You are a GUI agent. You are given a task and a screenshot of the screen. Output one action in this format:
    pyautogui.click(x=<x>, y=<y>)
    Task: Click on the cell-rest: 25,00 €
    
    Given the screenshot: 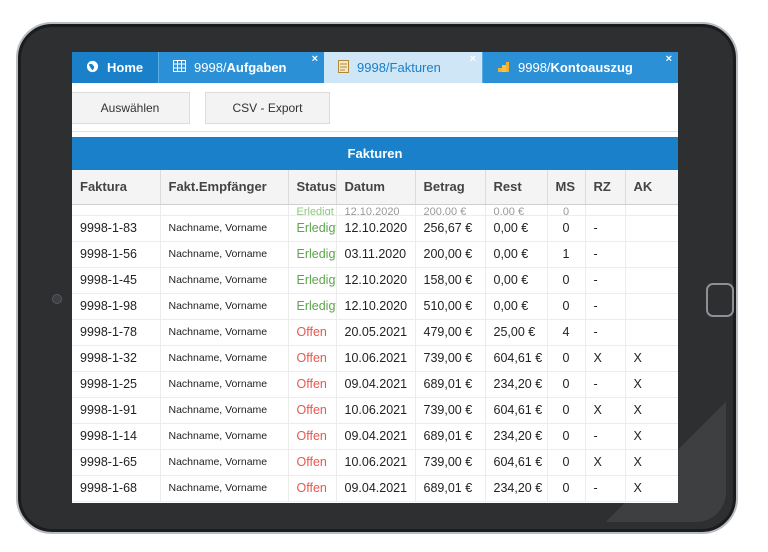 What is the action you would take?
    pyautogui.click(x=516, y=332)
    